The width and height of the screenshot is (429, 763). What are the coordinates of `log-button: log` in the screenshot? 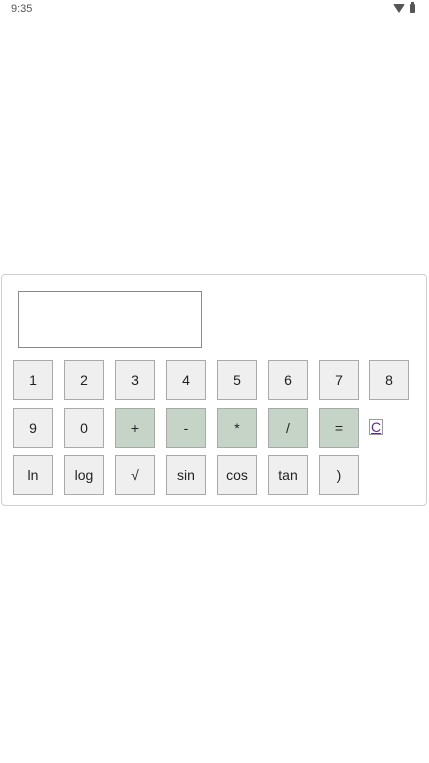 It's located at (84, 475).